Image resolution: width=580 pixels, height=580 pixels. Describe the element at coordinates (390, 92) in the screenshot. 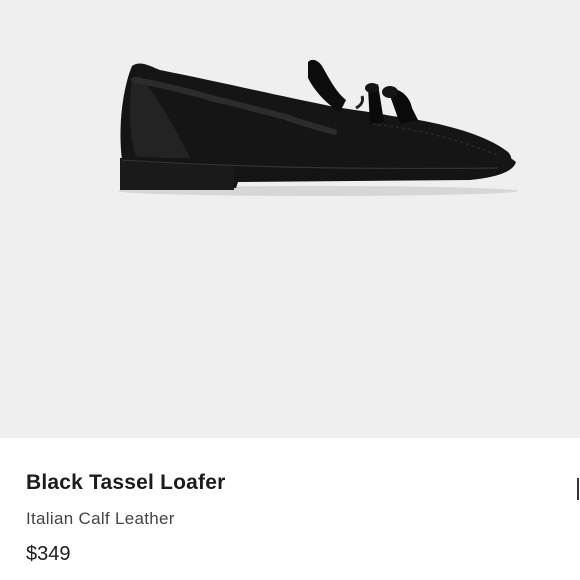

I see `tassel-knot-right` at that location.